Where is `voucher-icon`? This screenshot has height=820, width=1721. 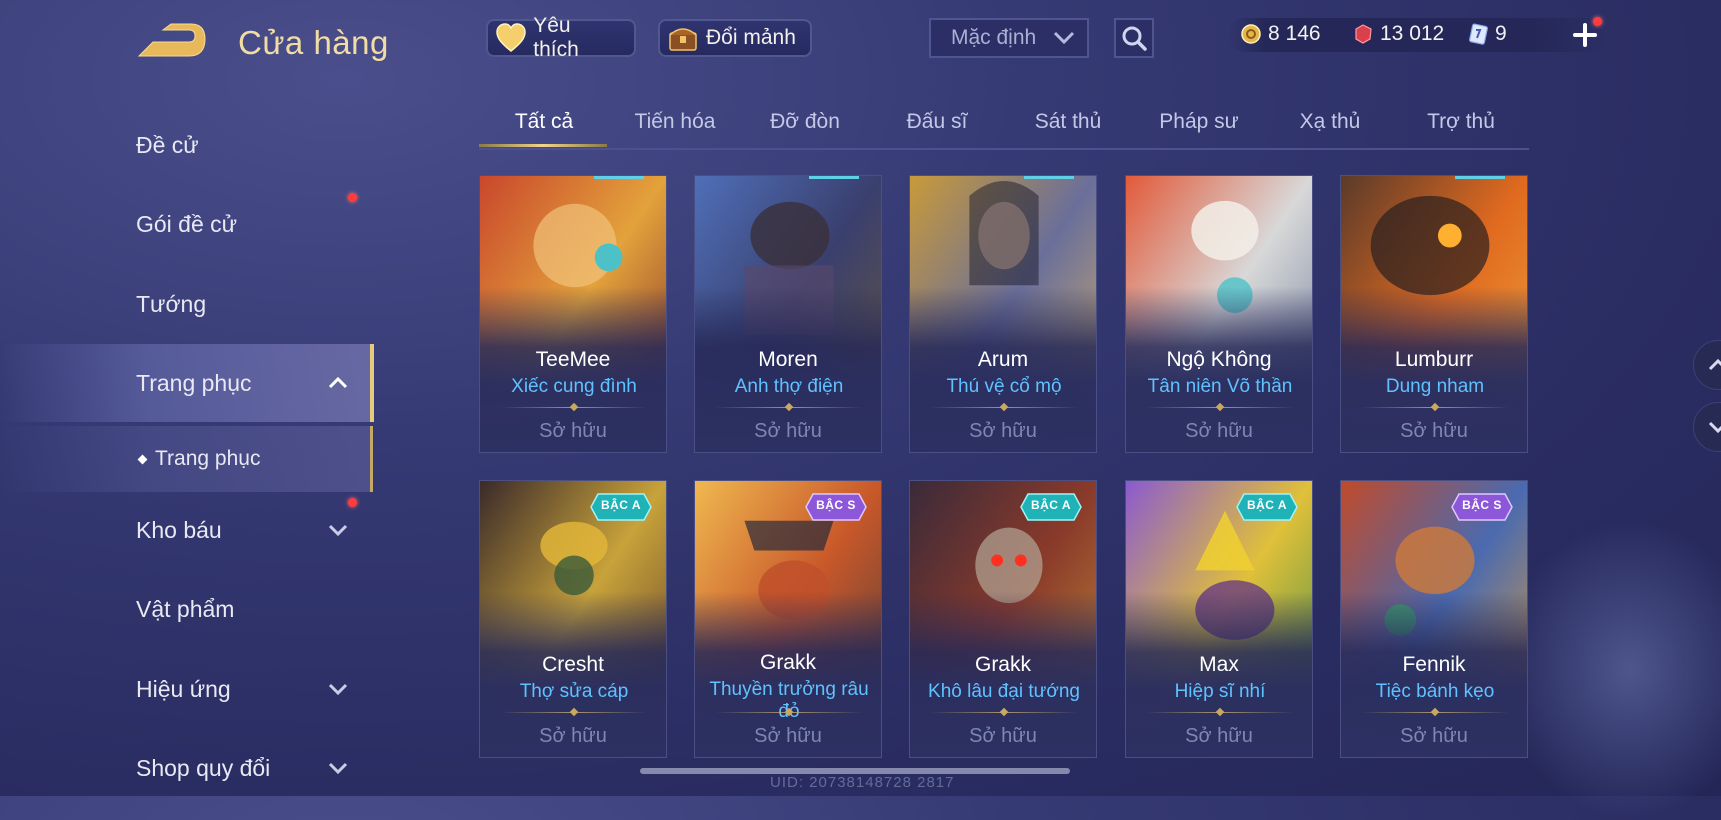
voucher-icon is located at coordinates (1478, 34).